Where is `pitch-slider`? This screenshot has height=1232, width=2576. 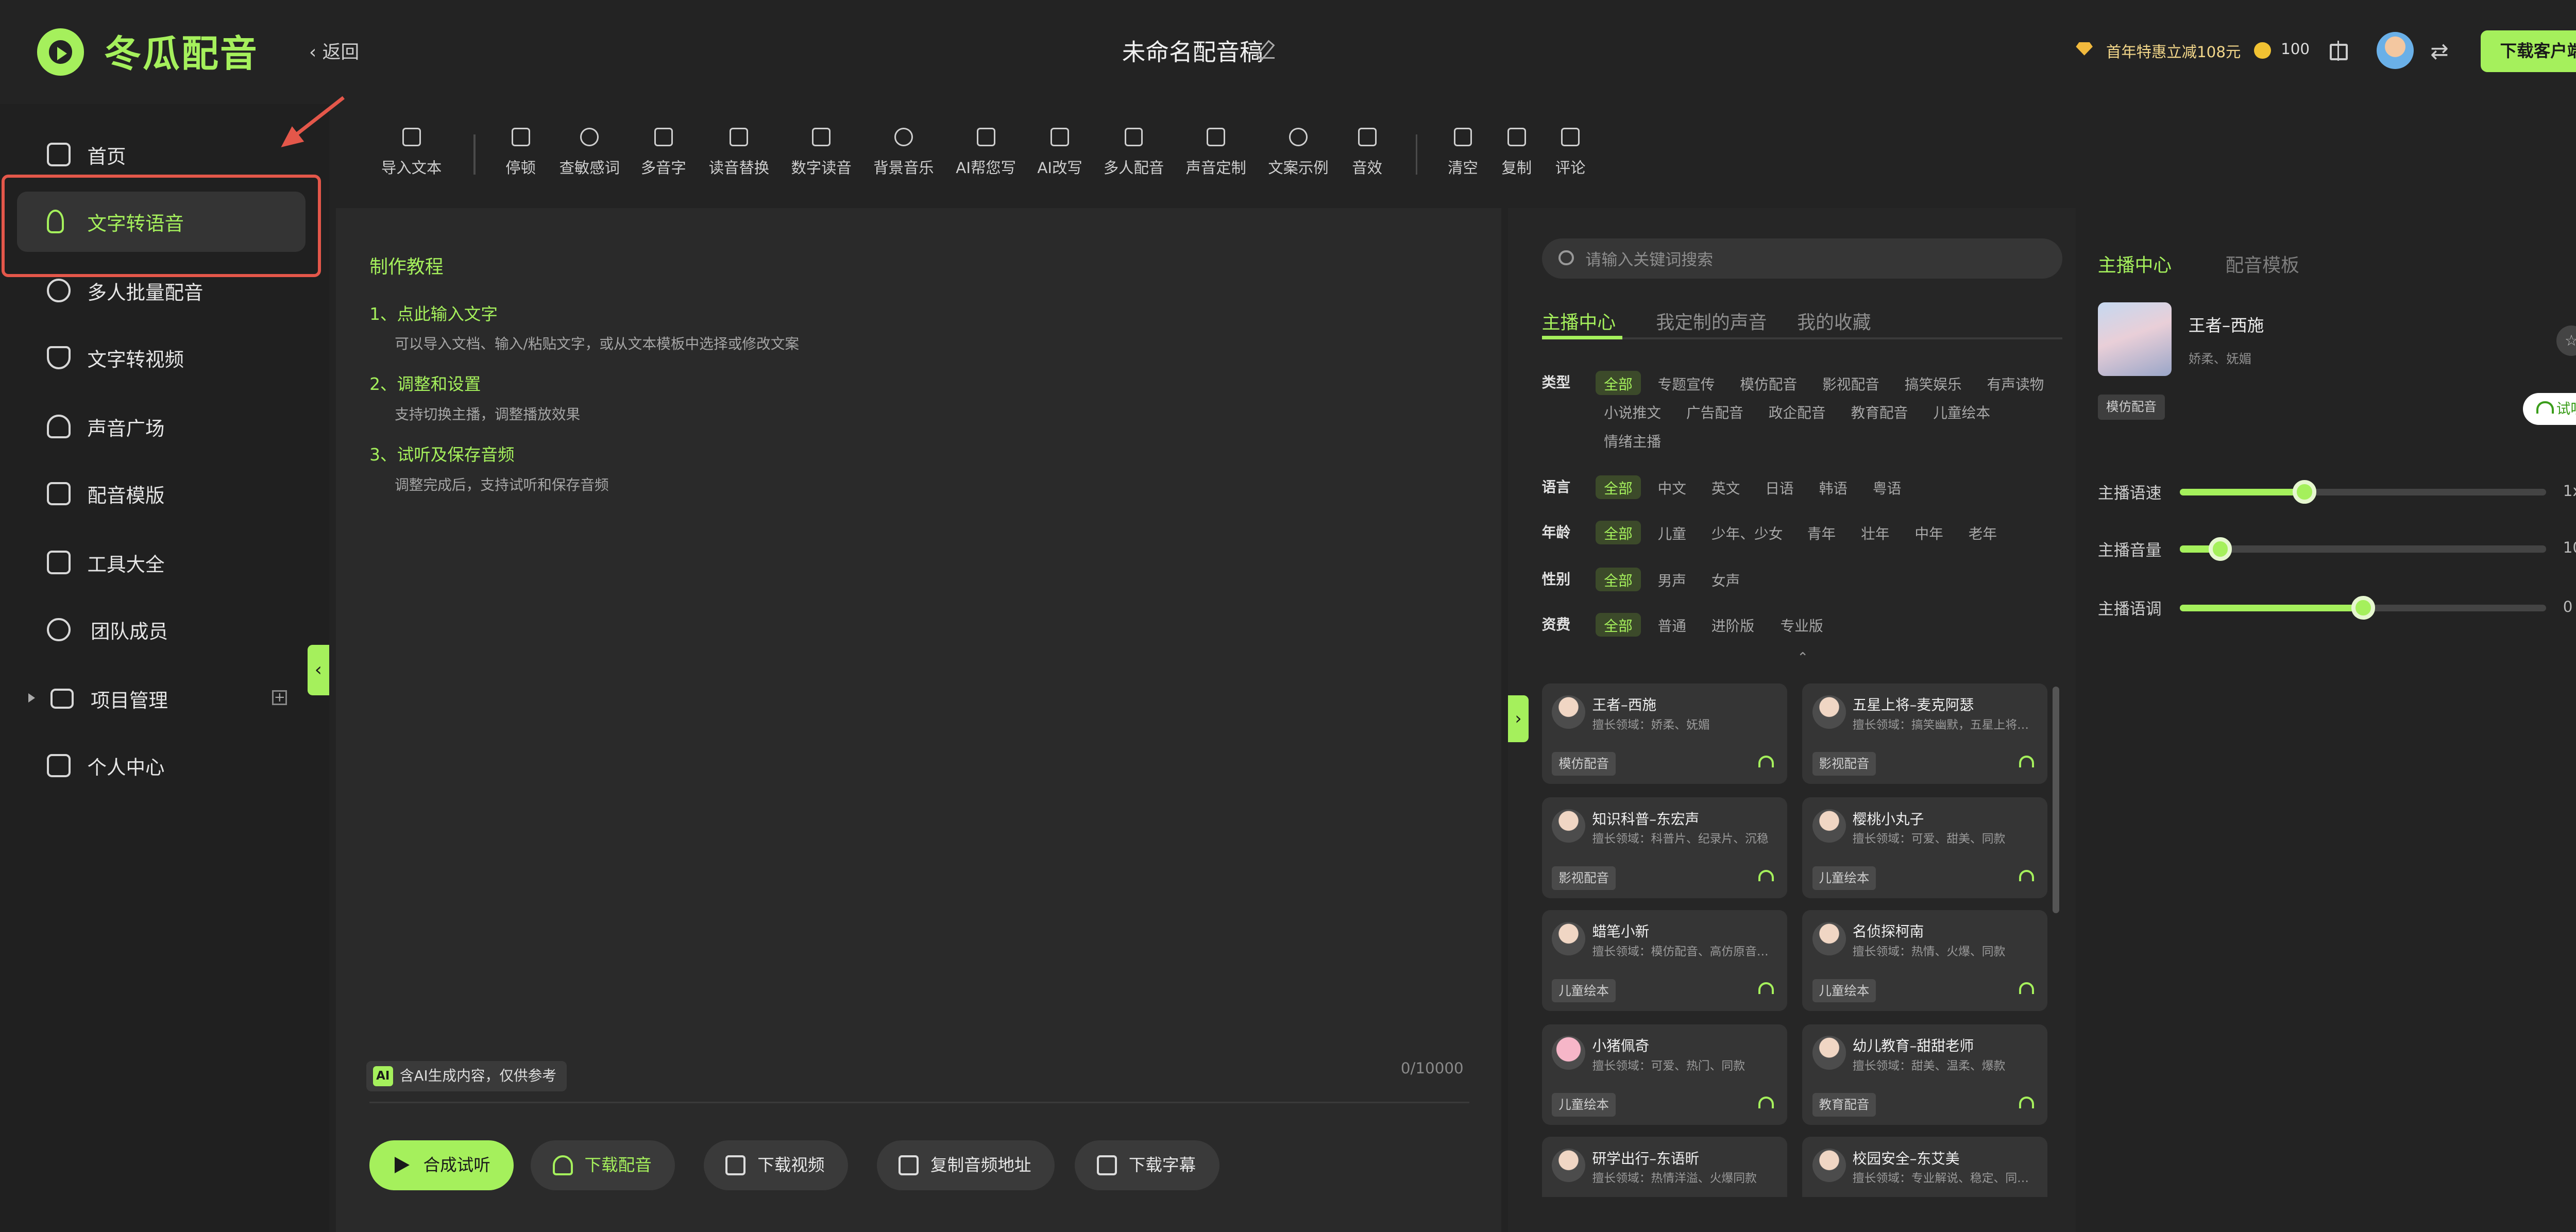
pitch-slider is located at coordinates (2363, 608).